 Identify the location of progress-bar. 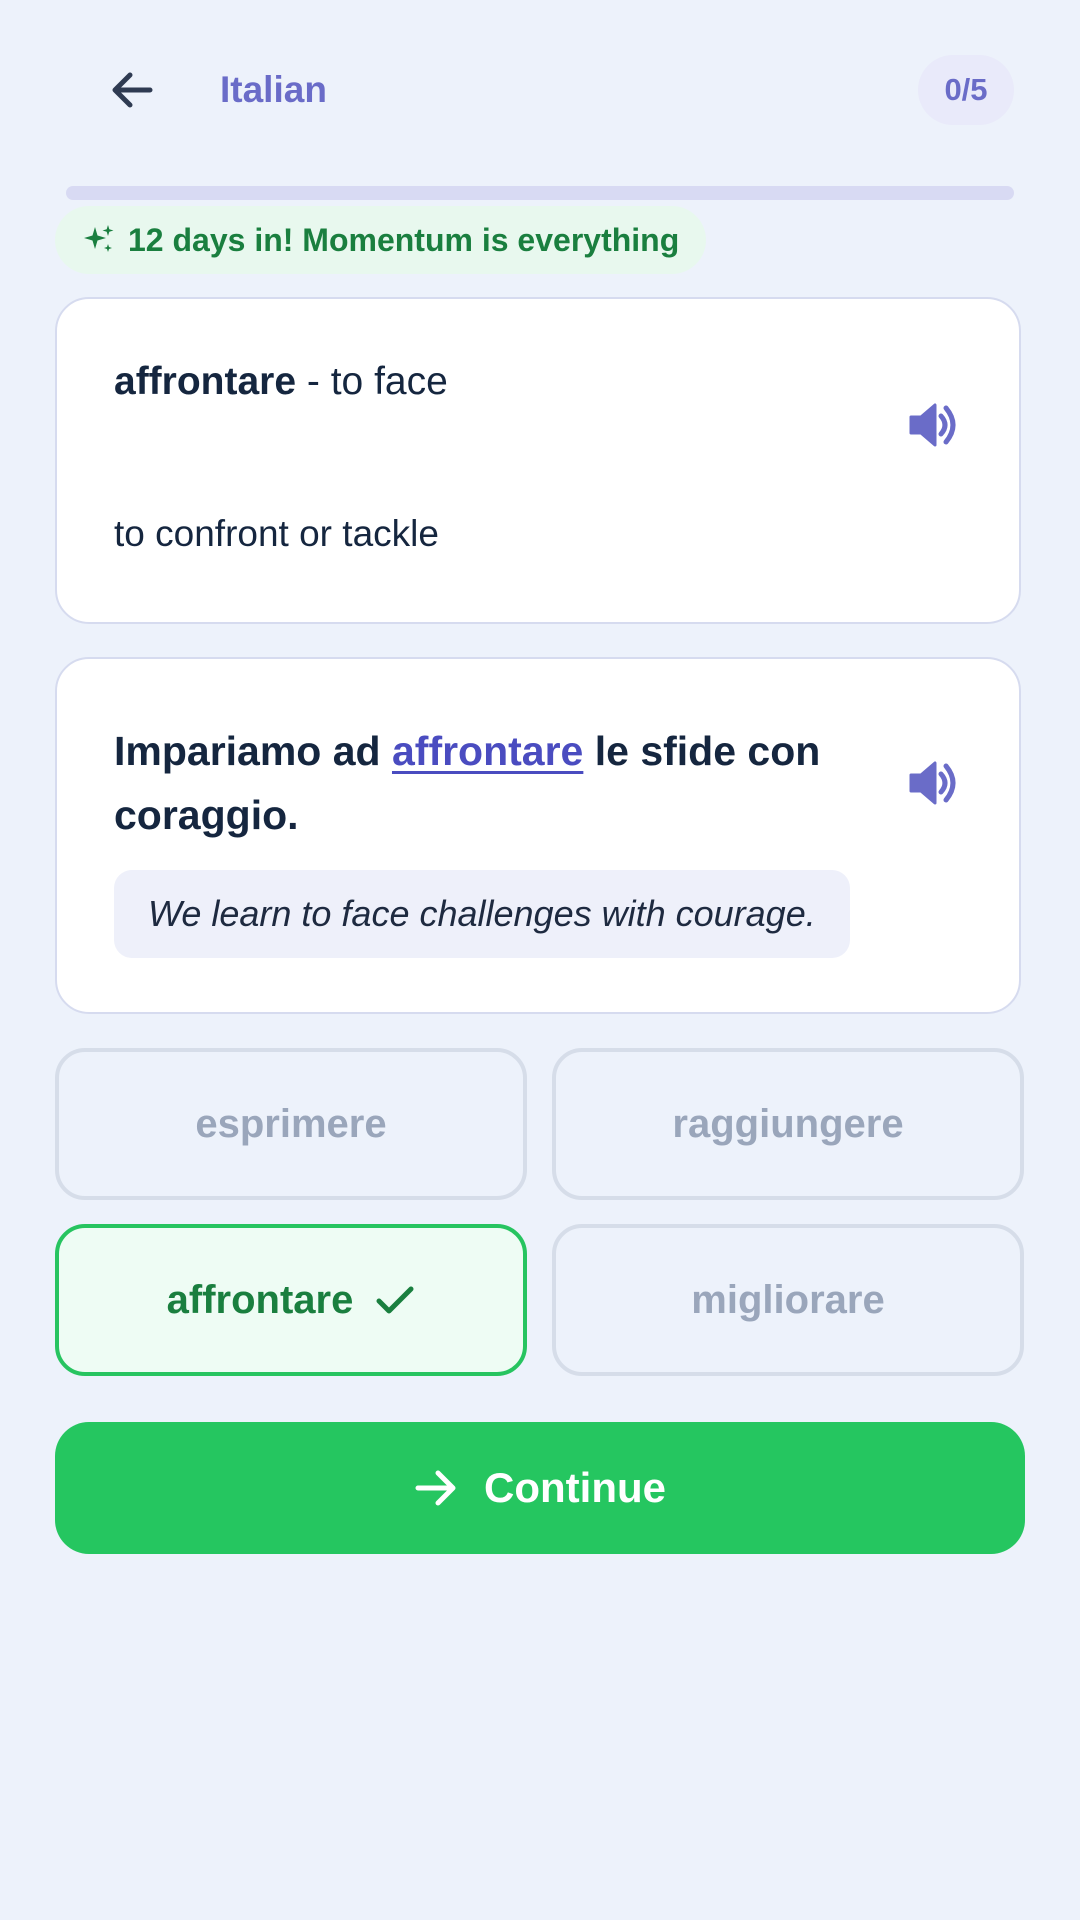
(540, 193).